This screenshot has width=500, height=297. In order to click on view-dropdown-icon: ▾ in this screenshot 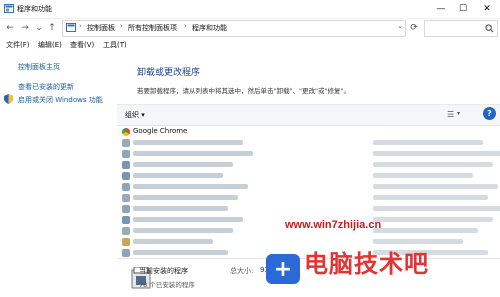, I will do `click(458, 113)`.